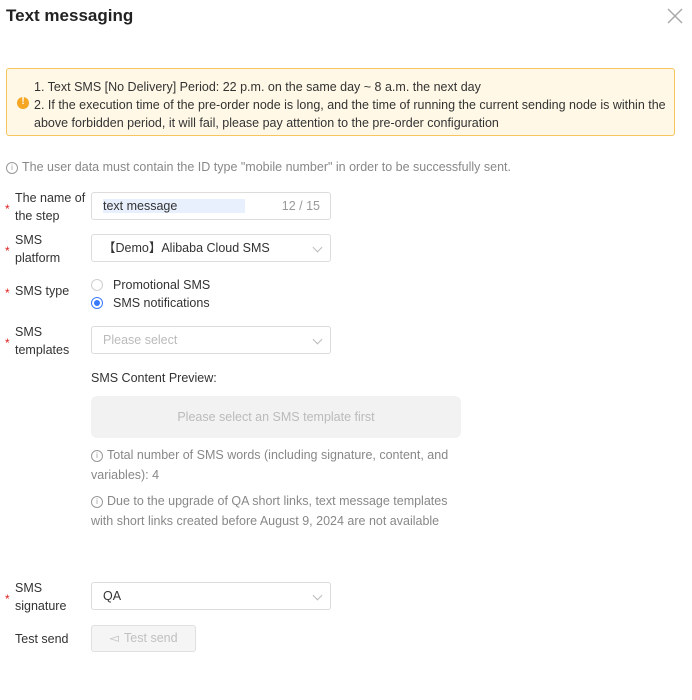 This screenshot has height=700, width=692. Describe the element at coordinates (97, 303) in the screenshot. I see `radio-sms-notifications` at that location.